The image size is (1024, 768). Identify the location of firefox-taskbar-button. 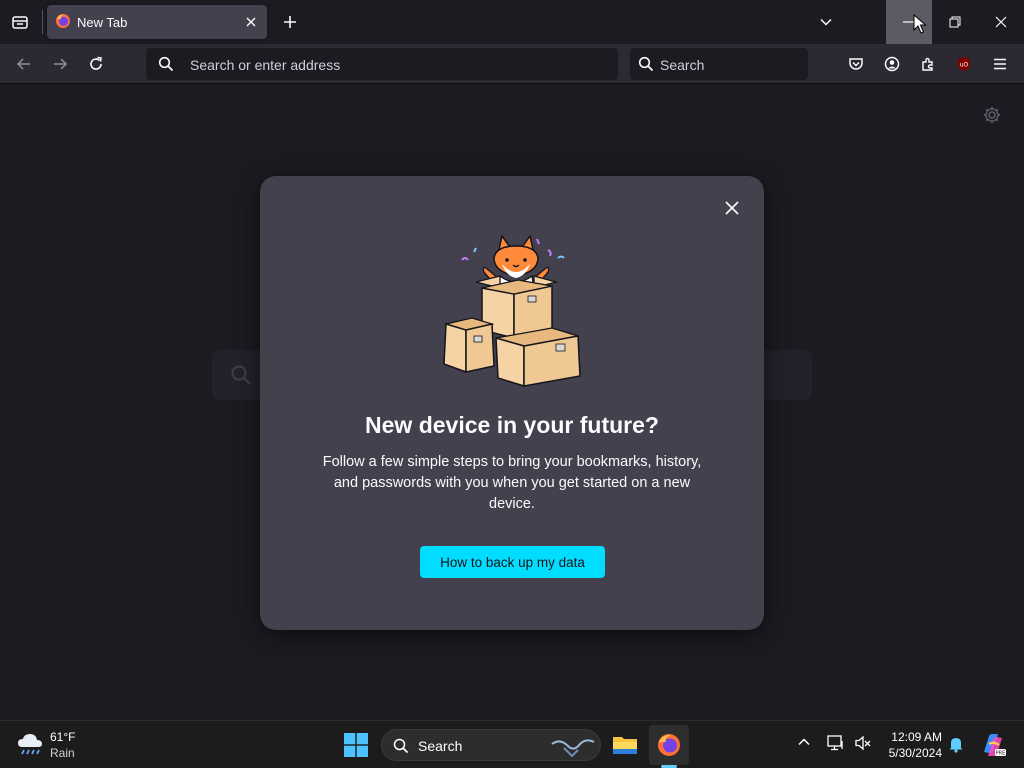
(669, 745).